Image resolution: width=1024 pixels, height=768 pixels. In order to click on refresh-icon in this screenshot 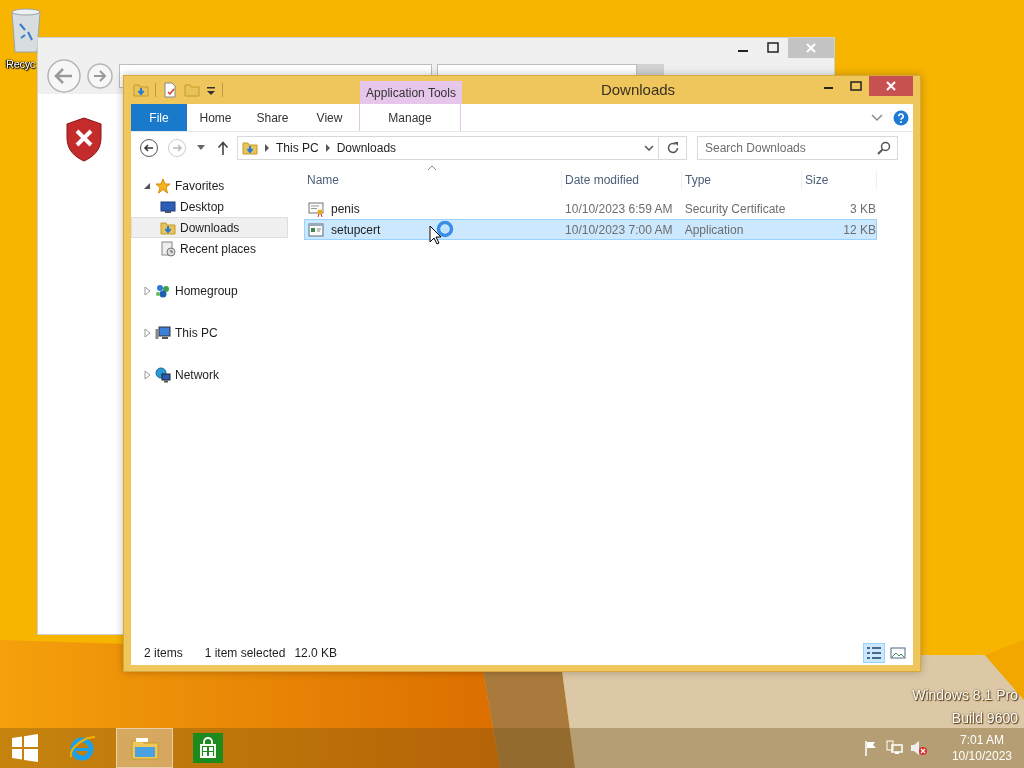, I will do `click(672, 148)`.